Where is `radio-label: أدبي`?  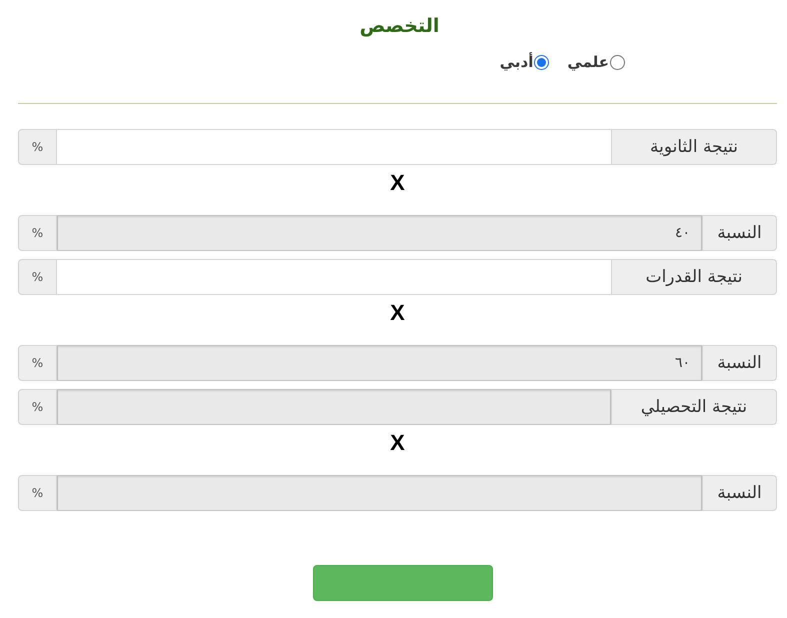
radio-label: أدبي is located at coordinates (517, 62).